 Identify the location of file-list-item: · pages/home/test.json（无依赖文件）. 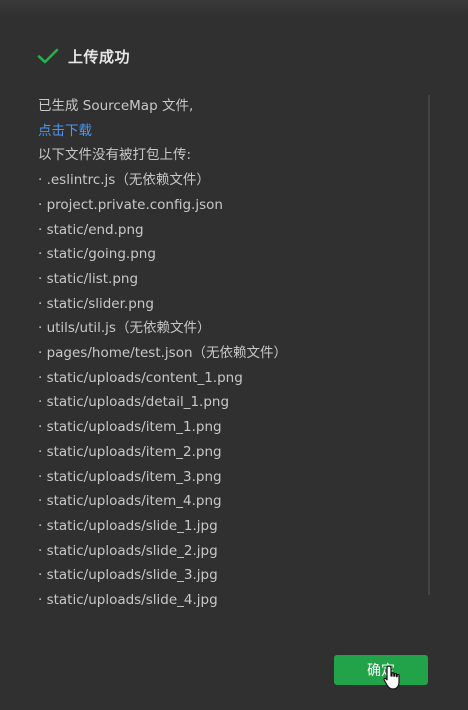
(163, 353).